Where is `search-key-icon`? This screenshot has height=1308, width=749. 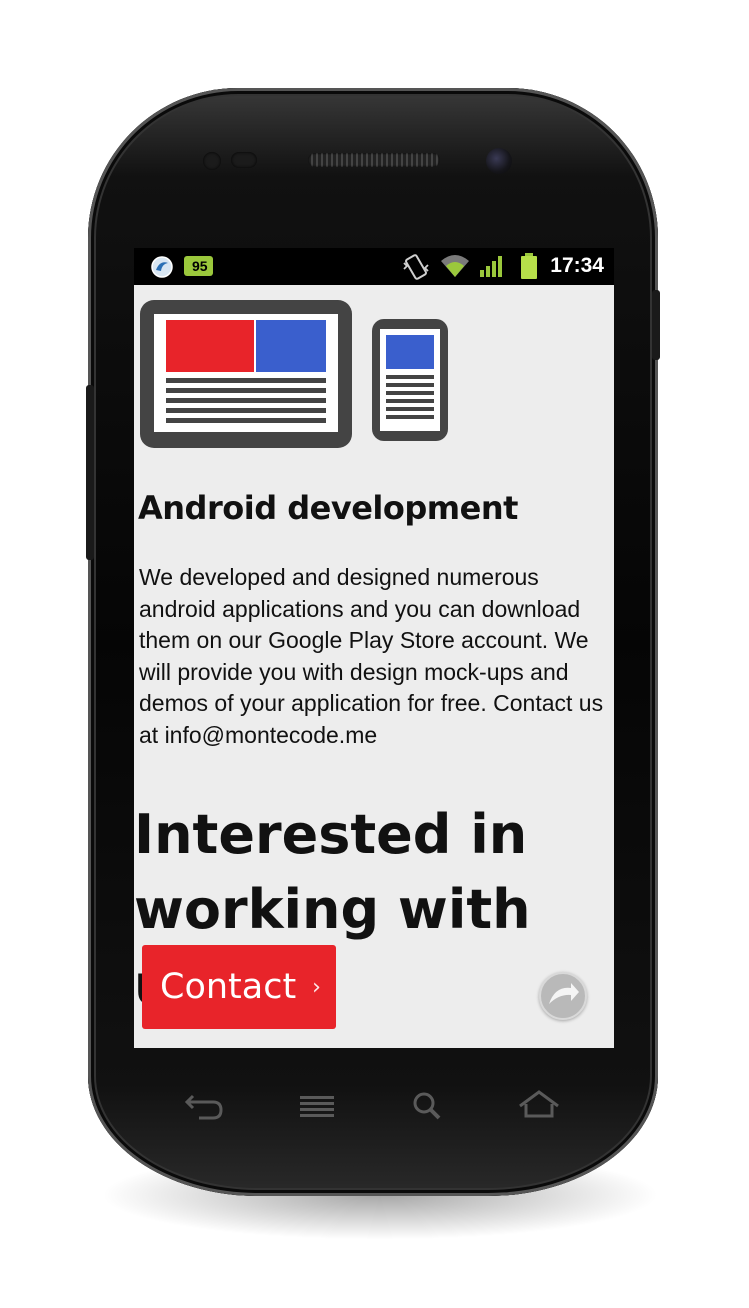 search-key-icon is located at coordinates (429, 1106).